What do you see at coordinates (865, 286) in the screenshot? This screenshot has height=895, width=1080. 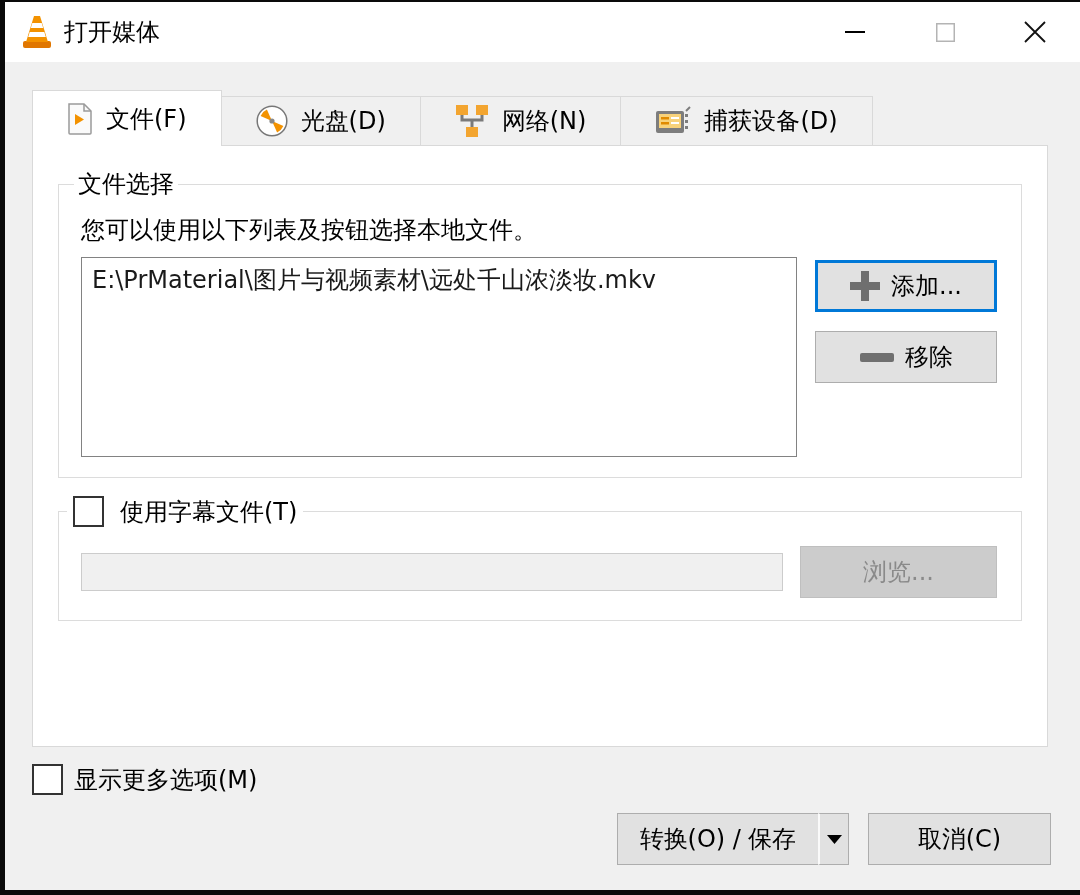 I see `plus-icon` at bounding box center [865, 286].